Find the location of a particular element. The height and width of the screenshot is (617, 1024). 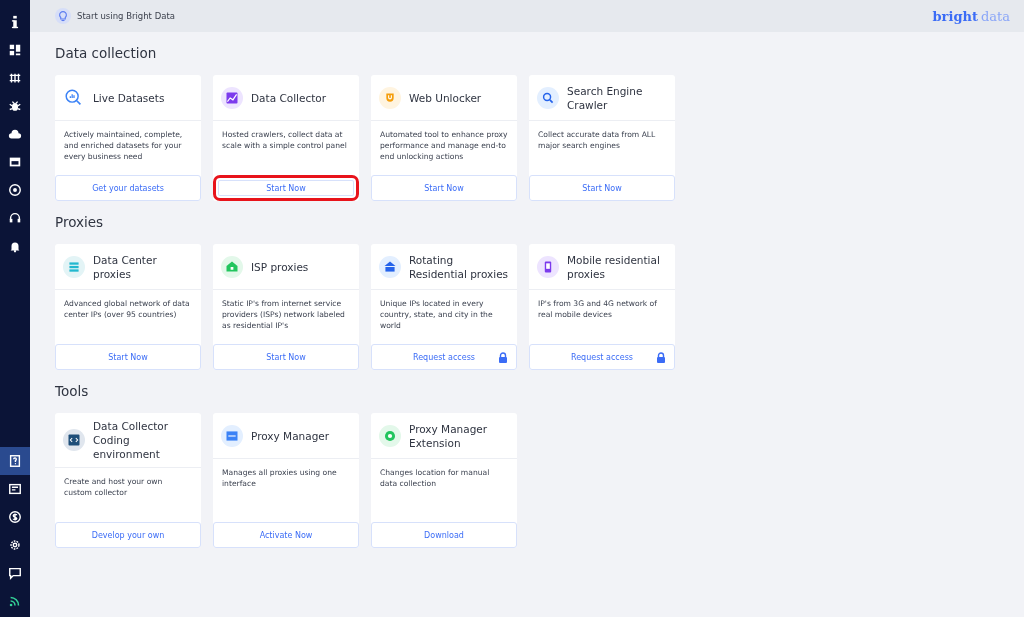

card-title: Search Engine Crawler is located at coordinates (605, 97).